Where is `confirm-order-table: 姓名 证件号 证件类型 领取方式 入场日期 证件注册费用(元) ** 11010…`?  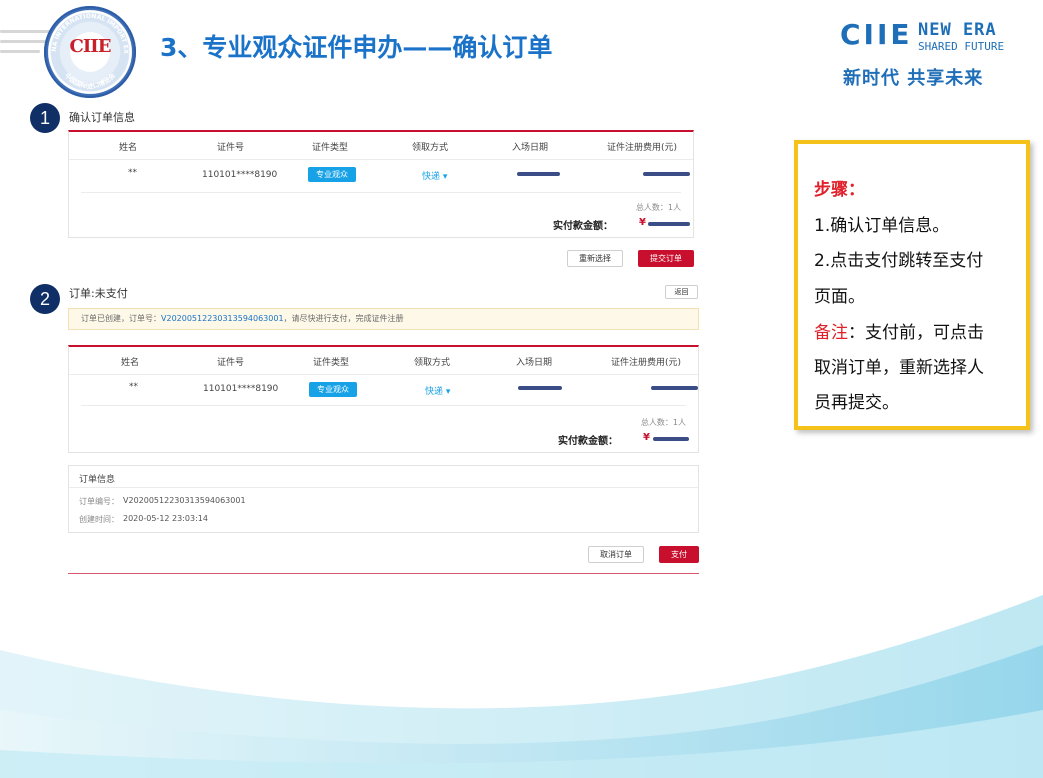
confirm-order-table: 姓名 证件号 证件类型 领取方式 入场日期 证件注册费用(元) ** 11010… is located at coordinates (381, 184).